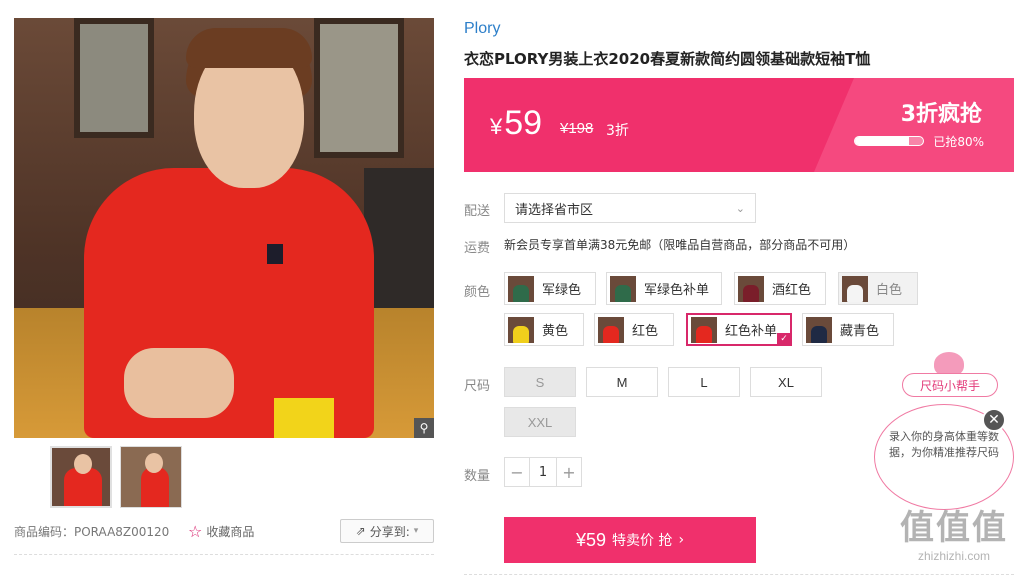 The width and height of the screenshot is (1032, 582). What do you see at coordinates (517, 472) in the screenshot?
I see `decrease-button: −` at bounding box center [517, 472].